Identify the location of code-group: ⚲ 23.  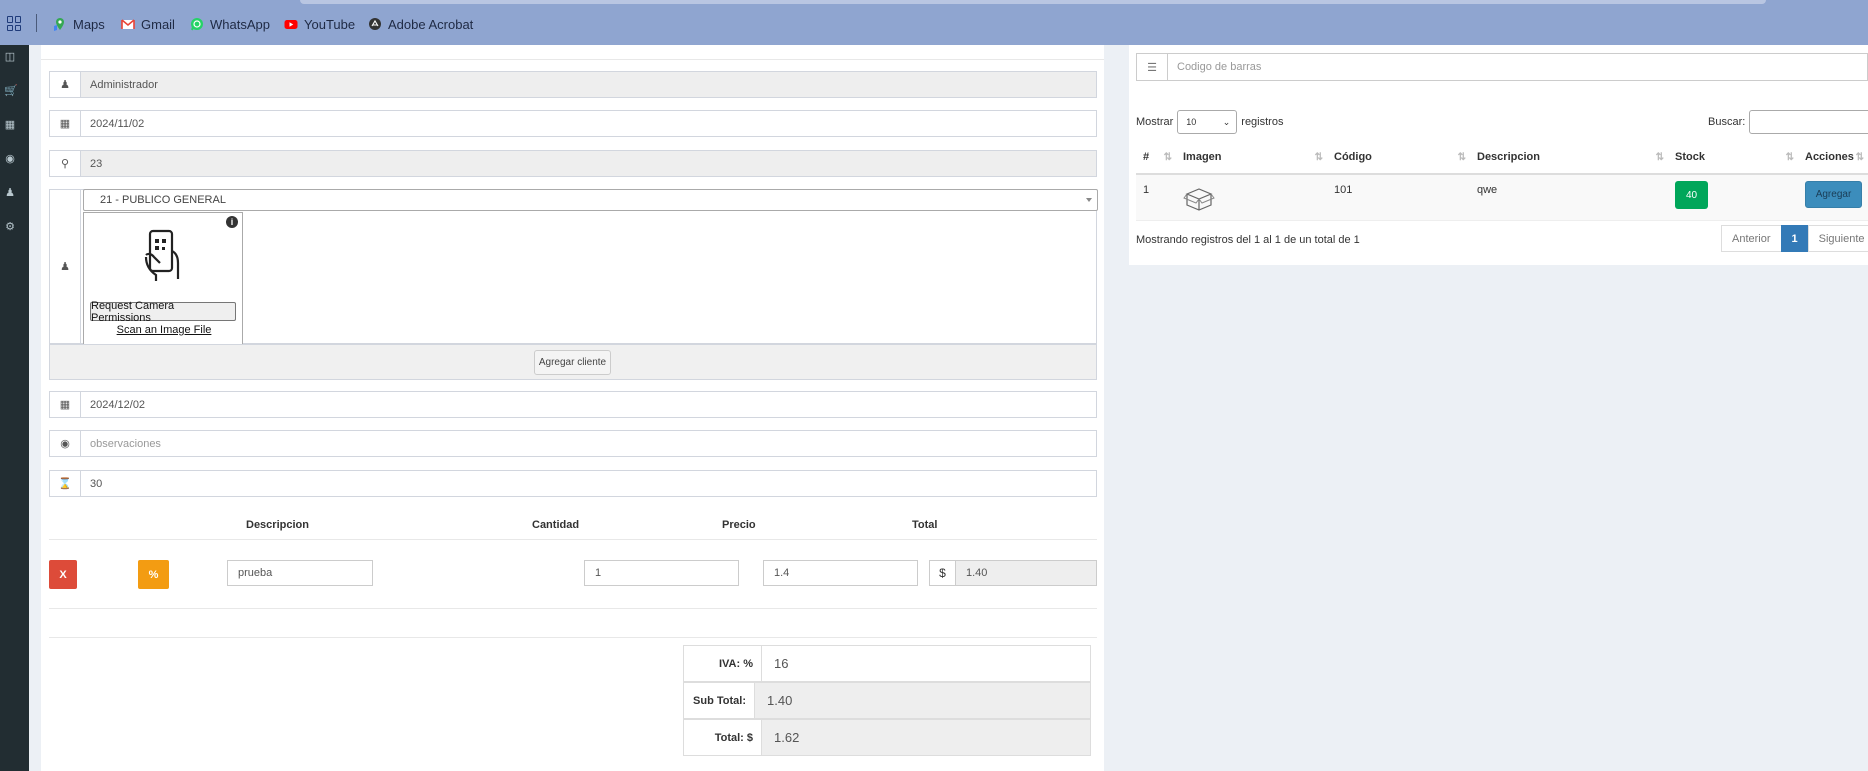
(573, 163).